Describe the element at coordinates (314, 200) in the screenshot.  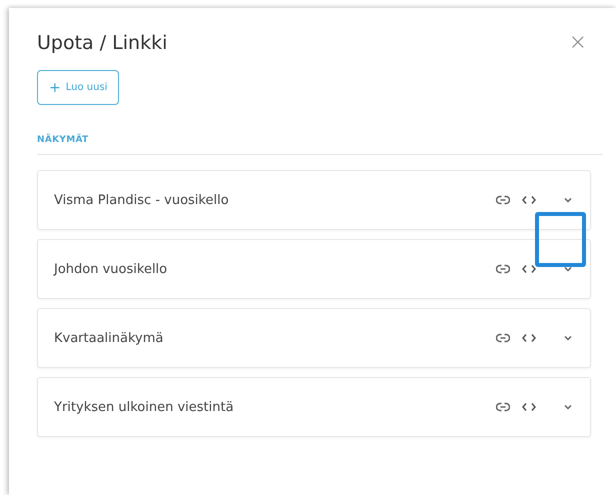
I see `view-row: Visma Plandisc - vuosikello` at that location.